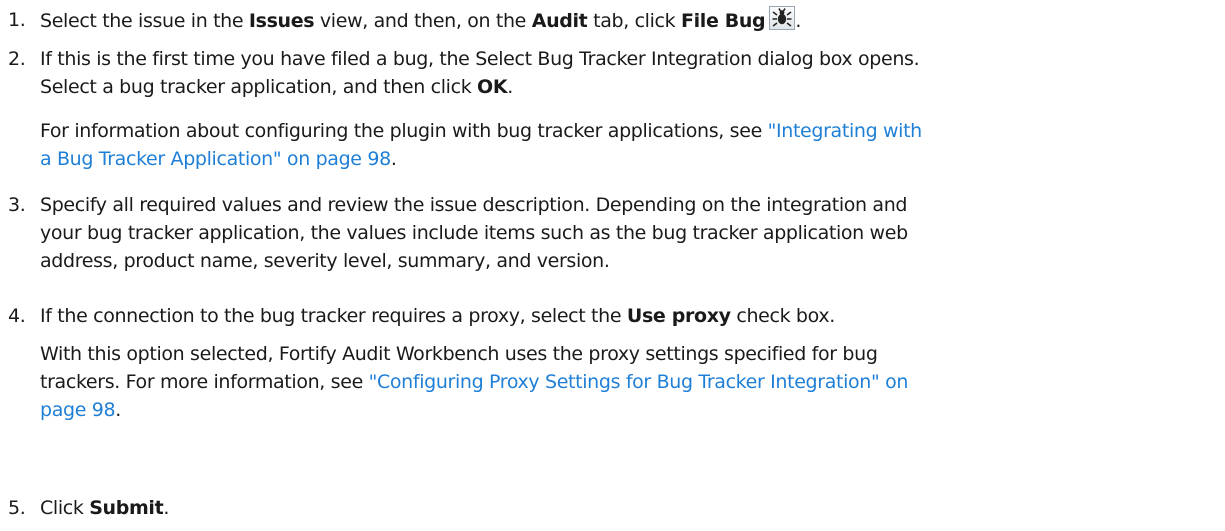 Image resolution: width=1225 pixels, height=531 pixels. Describe the element at coordinates (65, 508) in the screenshot. I see `step-text: Click` at that location.